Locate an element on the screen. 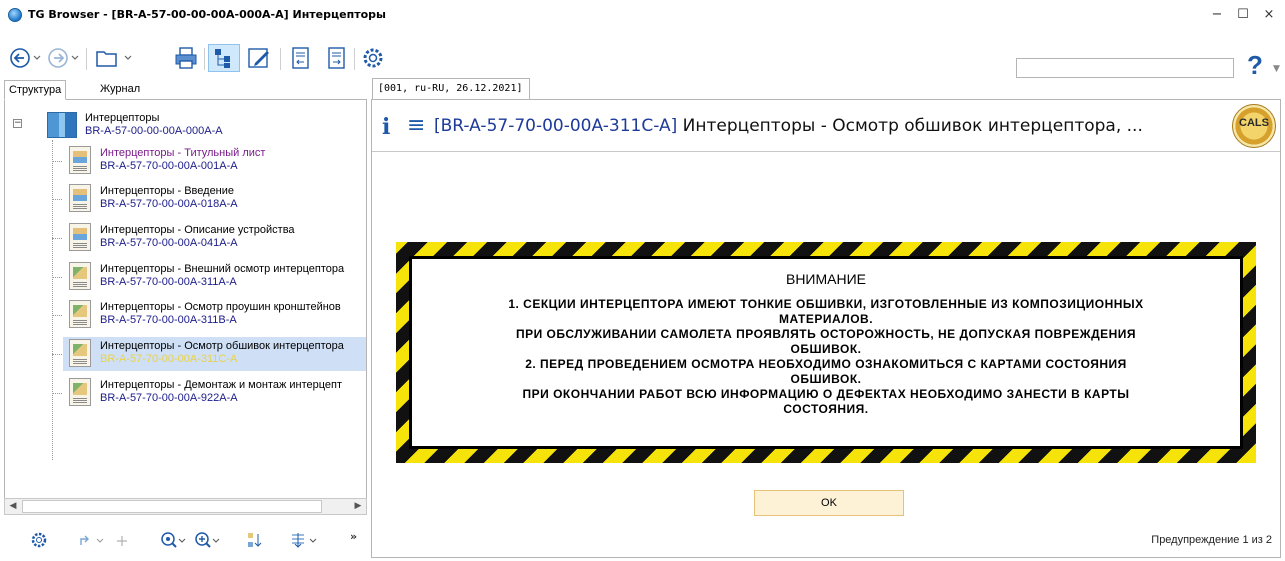 The image size is (1285, 561). sort-button is located at coordinates (256, 540).